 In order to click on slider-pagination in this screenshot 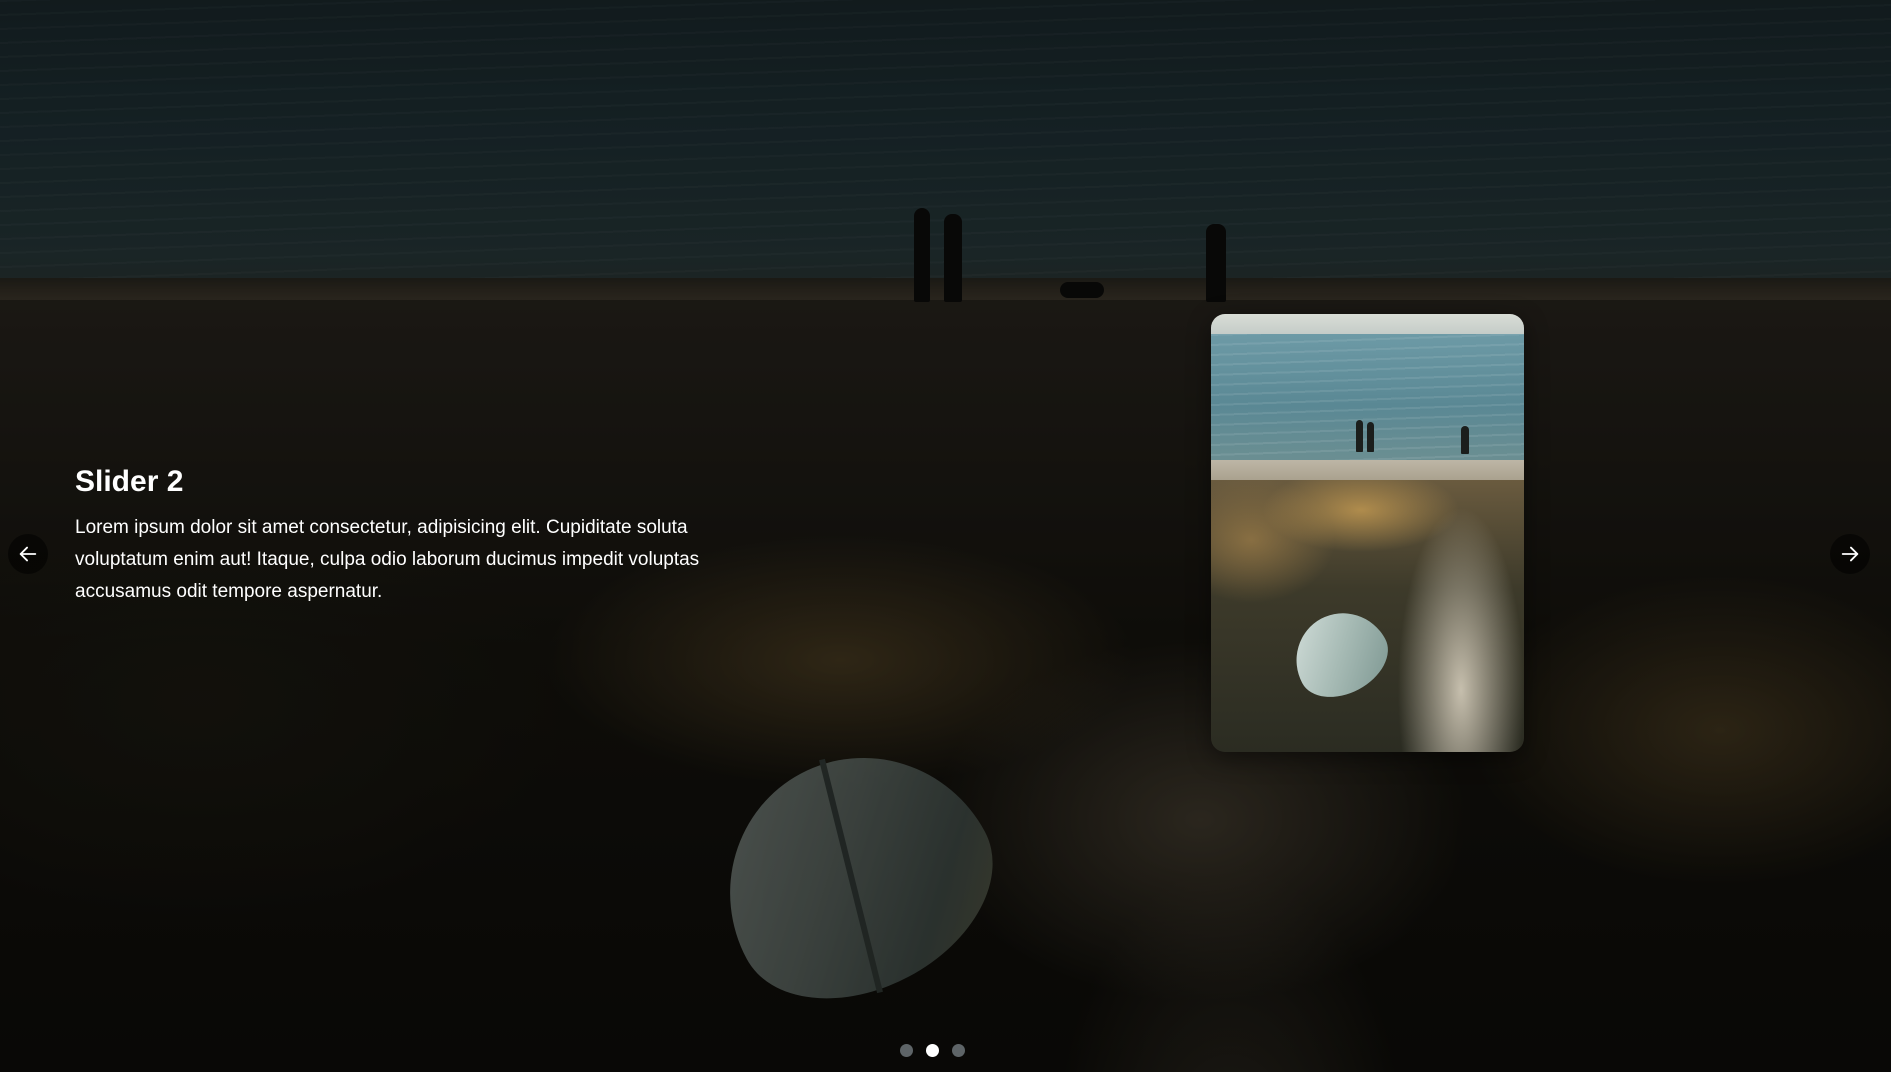, I will do `click(932, 1050)`.